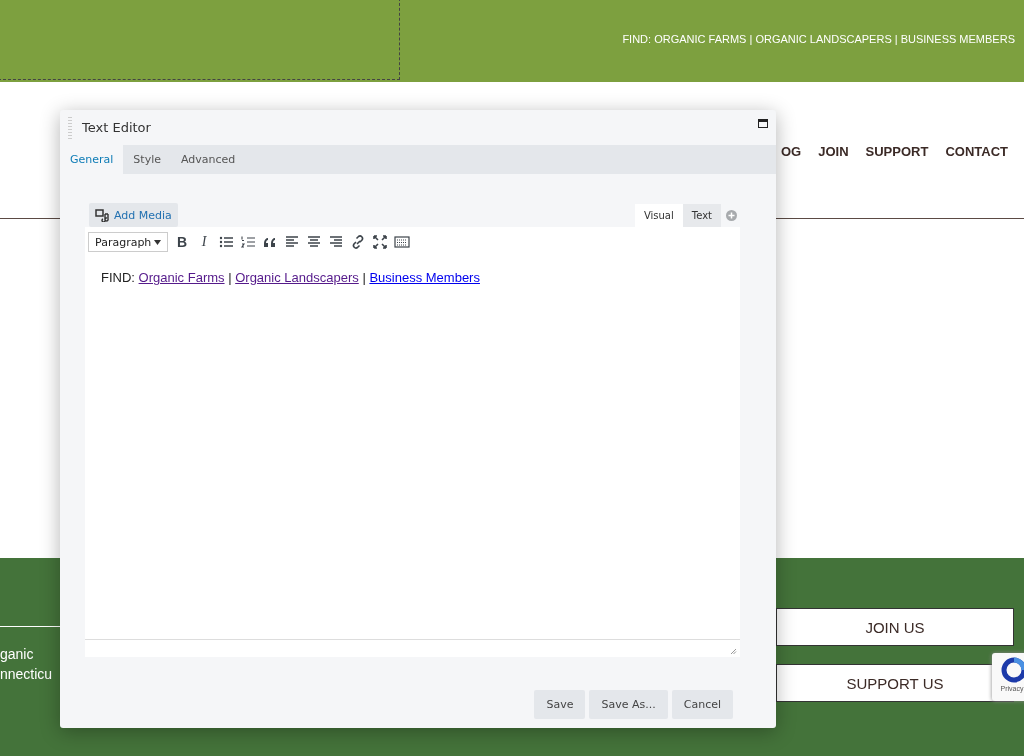 This screenshot has width=1024, height=756. Describe the element at coordinates (133, 215) in the screenshot. I see `add-media-button: Add Media` at that location.